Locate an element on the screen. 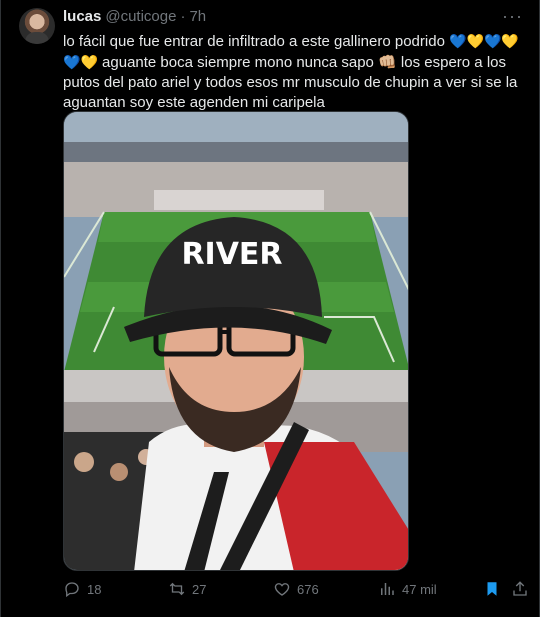  avatar-shirt is located at coordinates (37, 38).